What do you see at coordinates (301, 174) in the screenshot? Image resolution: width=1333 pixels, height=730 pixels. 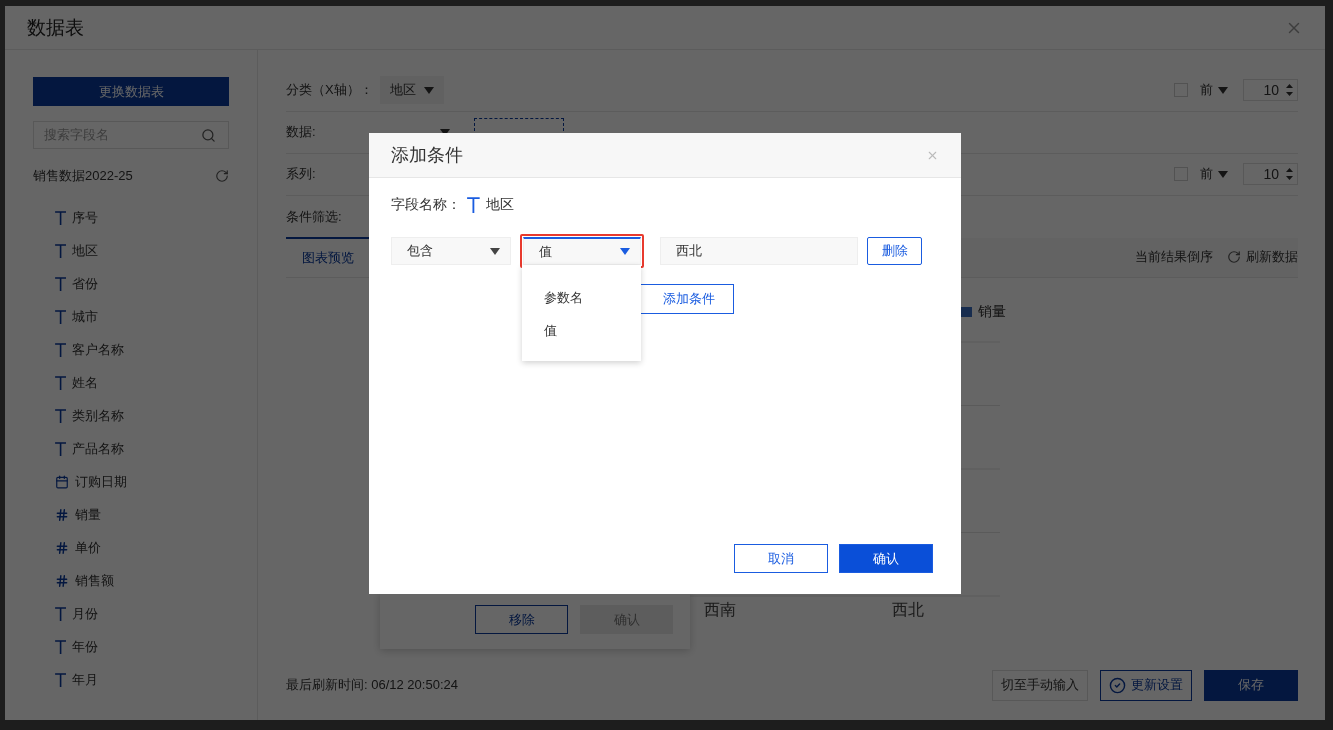 I see `row-label: 系列:` at bounding box center [301, 174].